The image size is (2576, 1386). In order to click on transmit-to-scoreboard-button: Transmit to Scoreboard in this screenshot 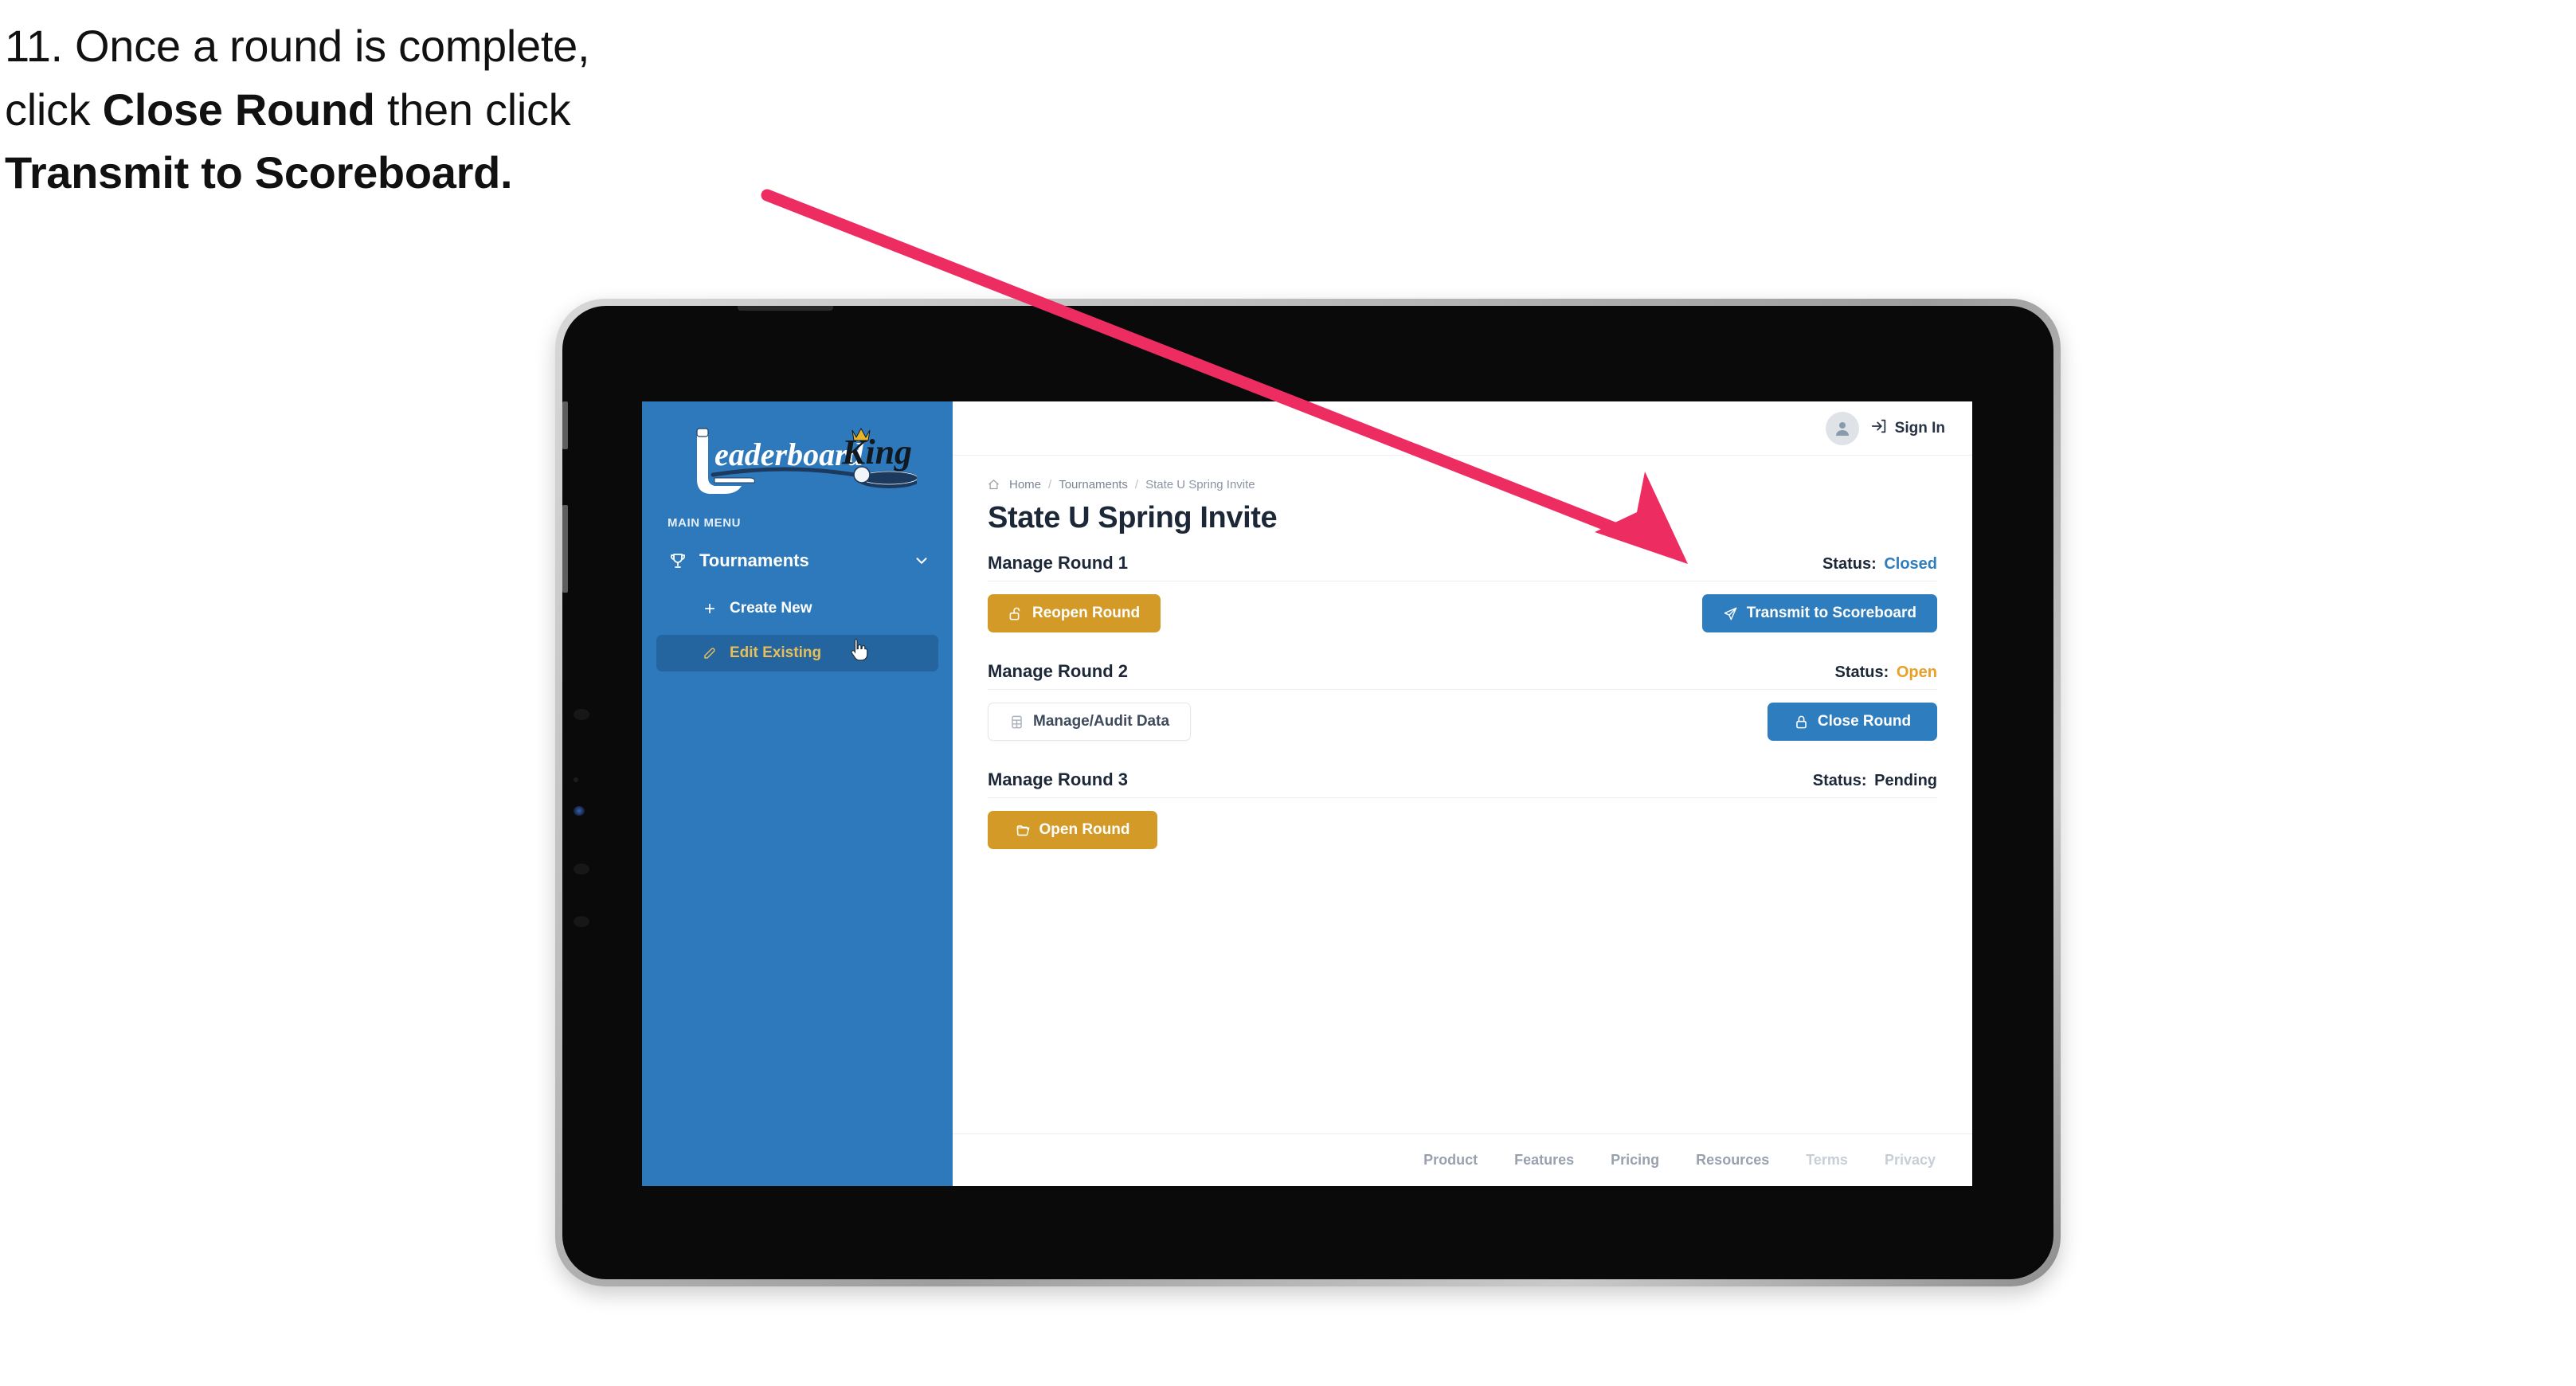, I will do `click(1819, 613)`.